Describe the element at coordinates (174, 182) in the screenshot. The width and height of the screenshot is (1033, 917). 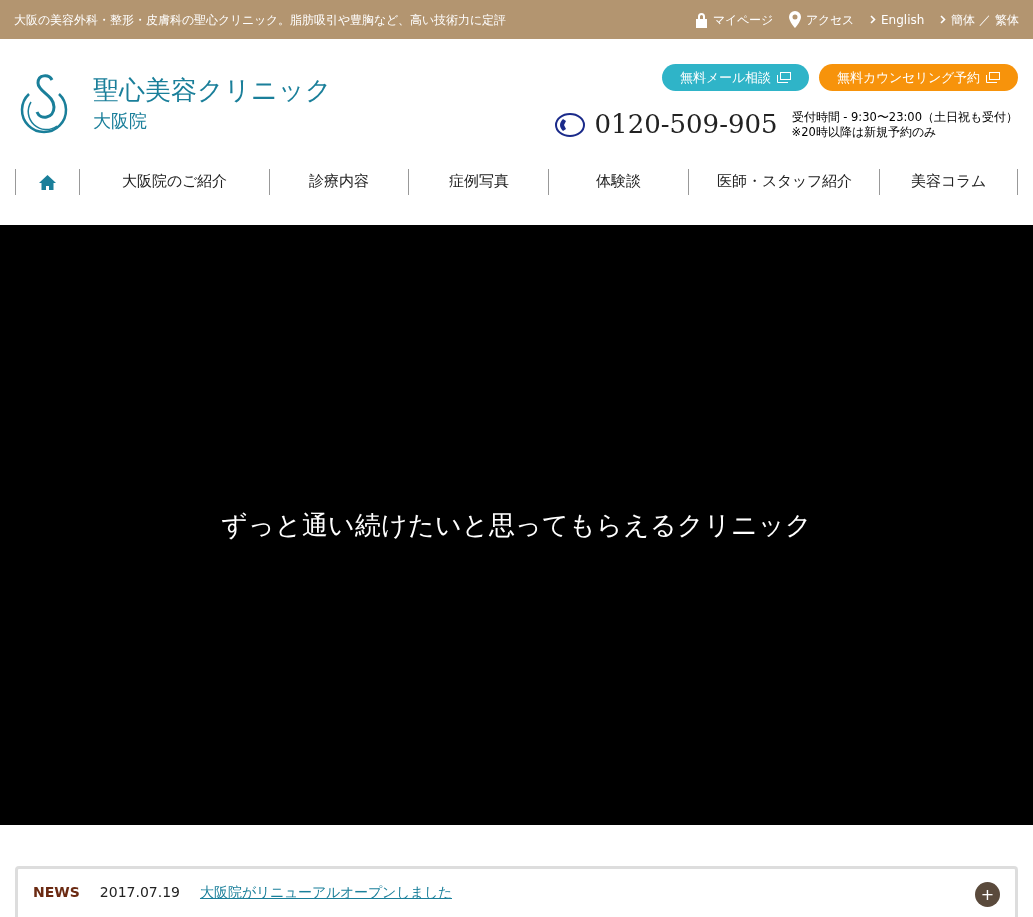
I see `nav-link: 大阪院のご紹介` at that location.